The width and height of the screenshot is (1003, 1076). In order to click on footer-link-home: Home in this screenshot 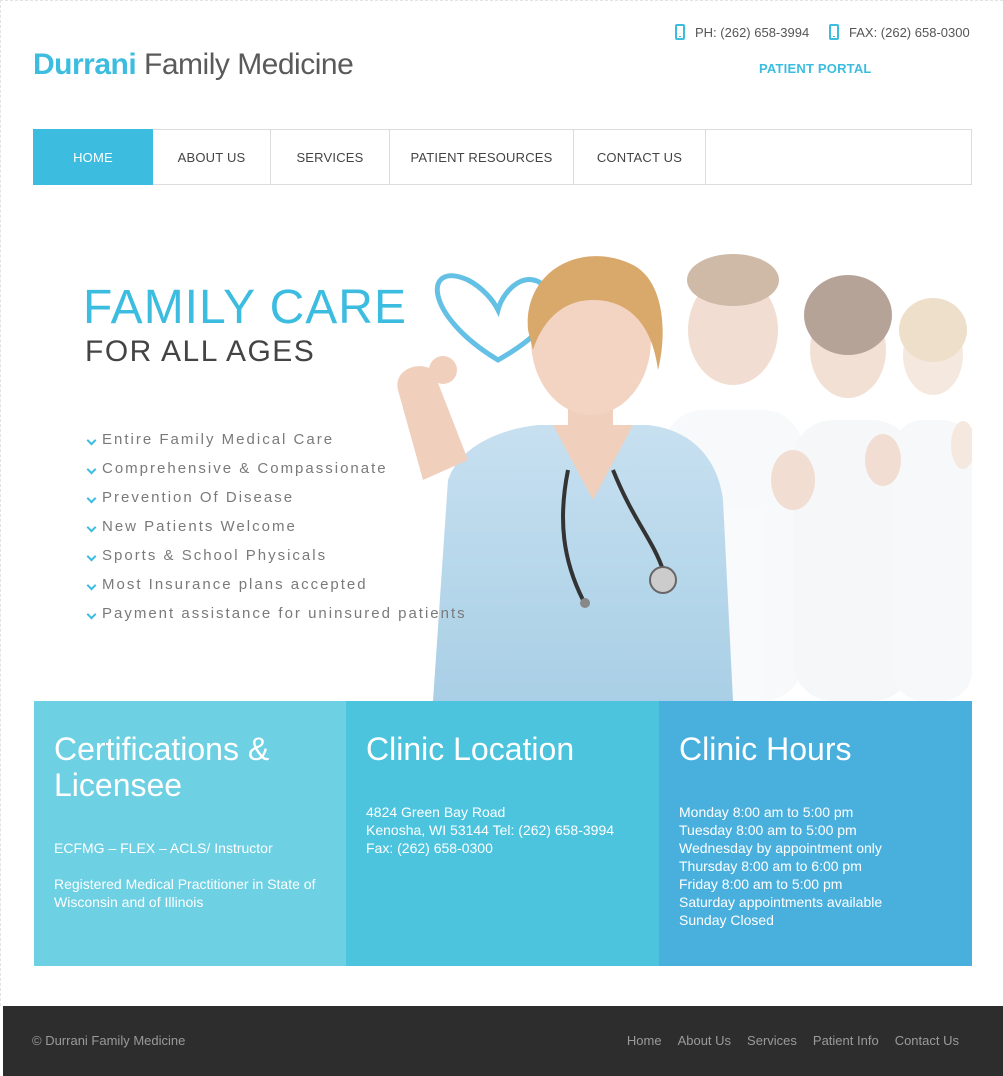, I will do `click(644, 1040)`.